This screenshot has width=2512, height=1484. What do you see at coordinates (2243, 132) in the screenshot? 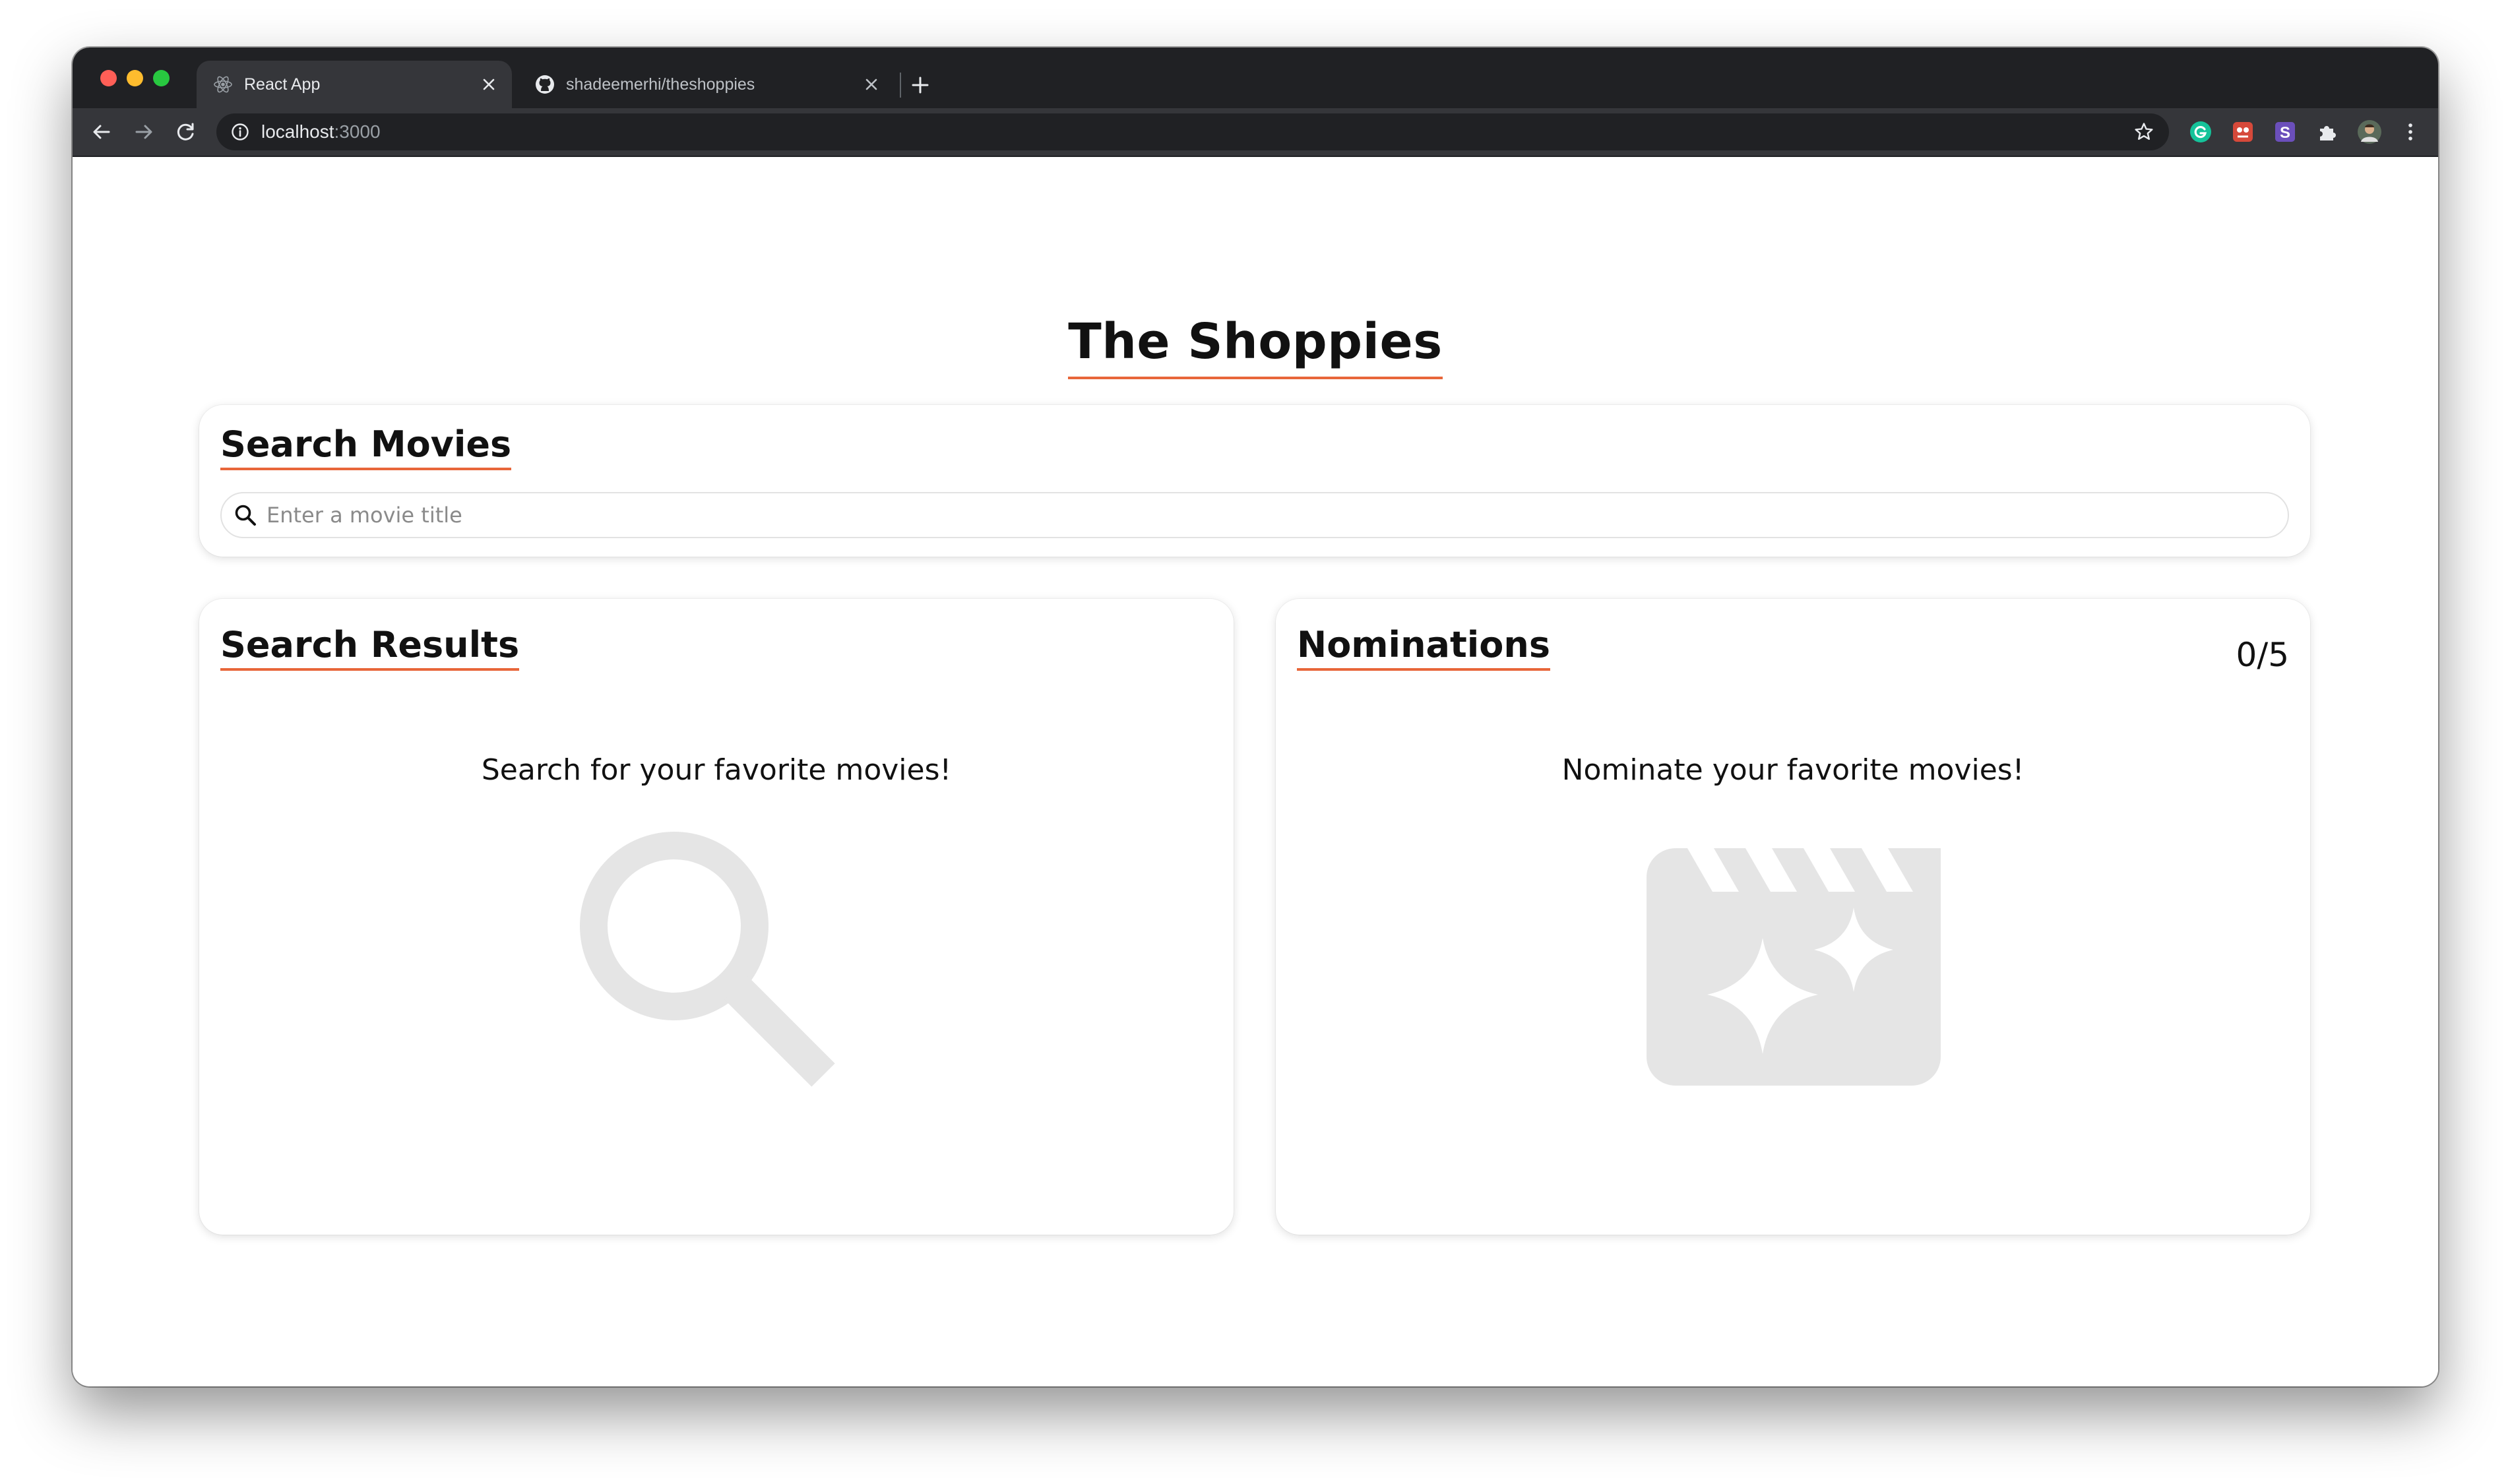
I see `extension-red-icon` at bounding box center [2243, 132].